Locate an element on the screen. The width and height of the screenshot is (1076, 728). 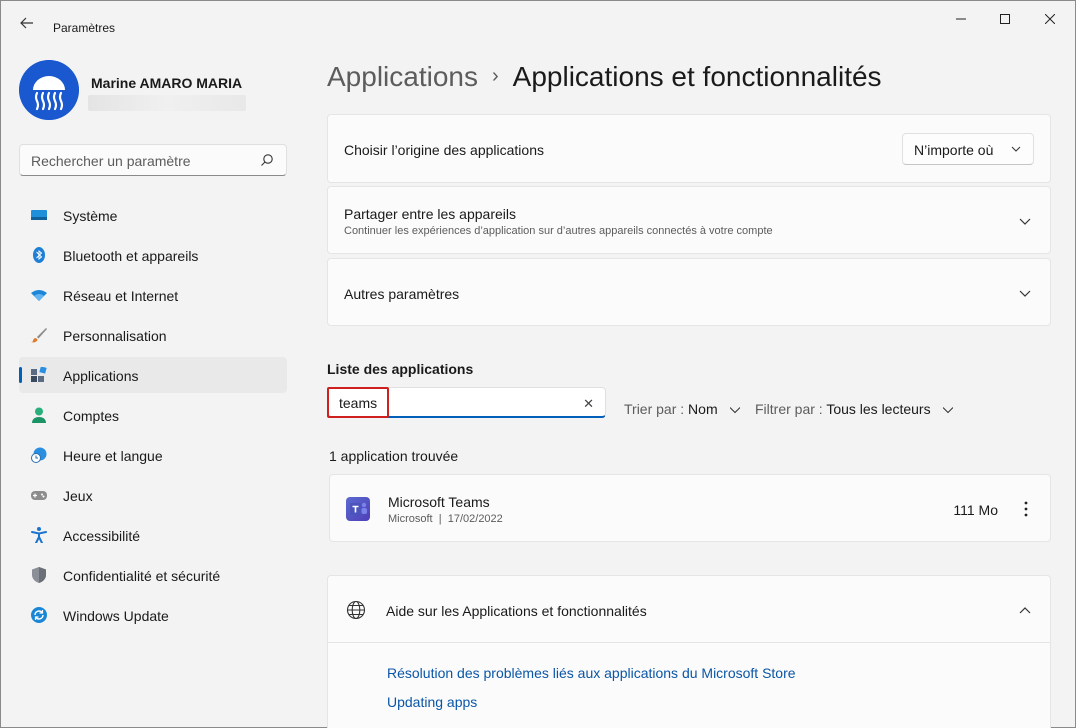
sort-dropdown: Trier par : Nom is located at coordinates (682, 409).